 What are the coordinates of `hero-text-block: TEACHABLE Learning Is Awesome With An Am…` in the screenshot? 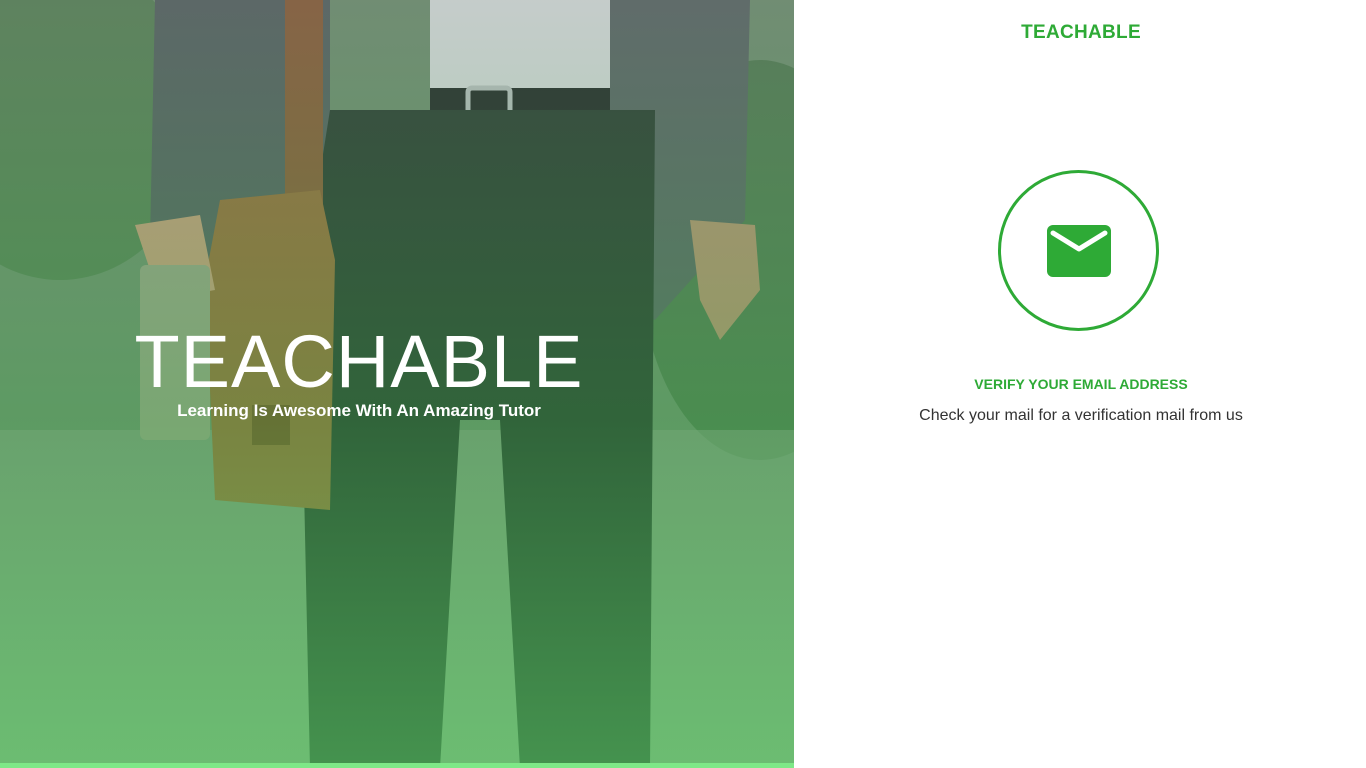 It's located at (397, 371).